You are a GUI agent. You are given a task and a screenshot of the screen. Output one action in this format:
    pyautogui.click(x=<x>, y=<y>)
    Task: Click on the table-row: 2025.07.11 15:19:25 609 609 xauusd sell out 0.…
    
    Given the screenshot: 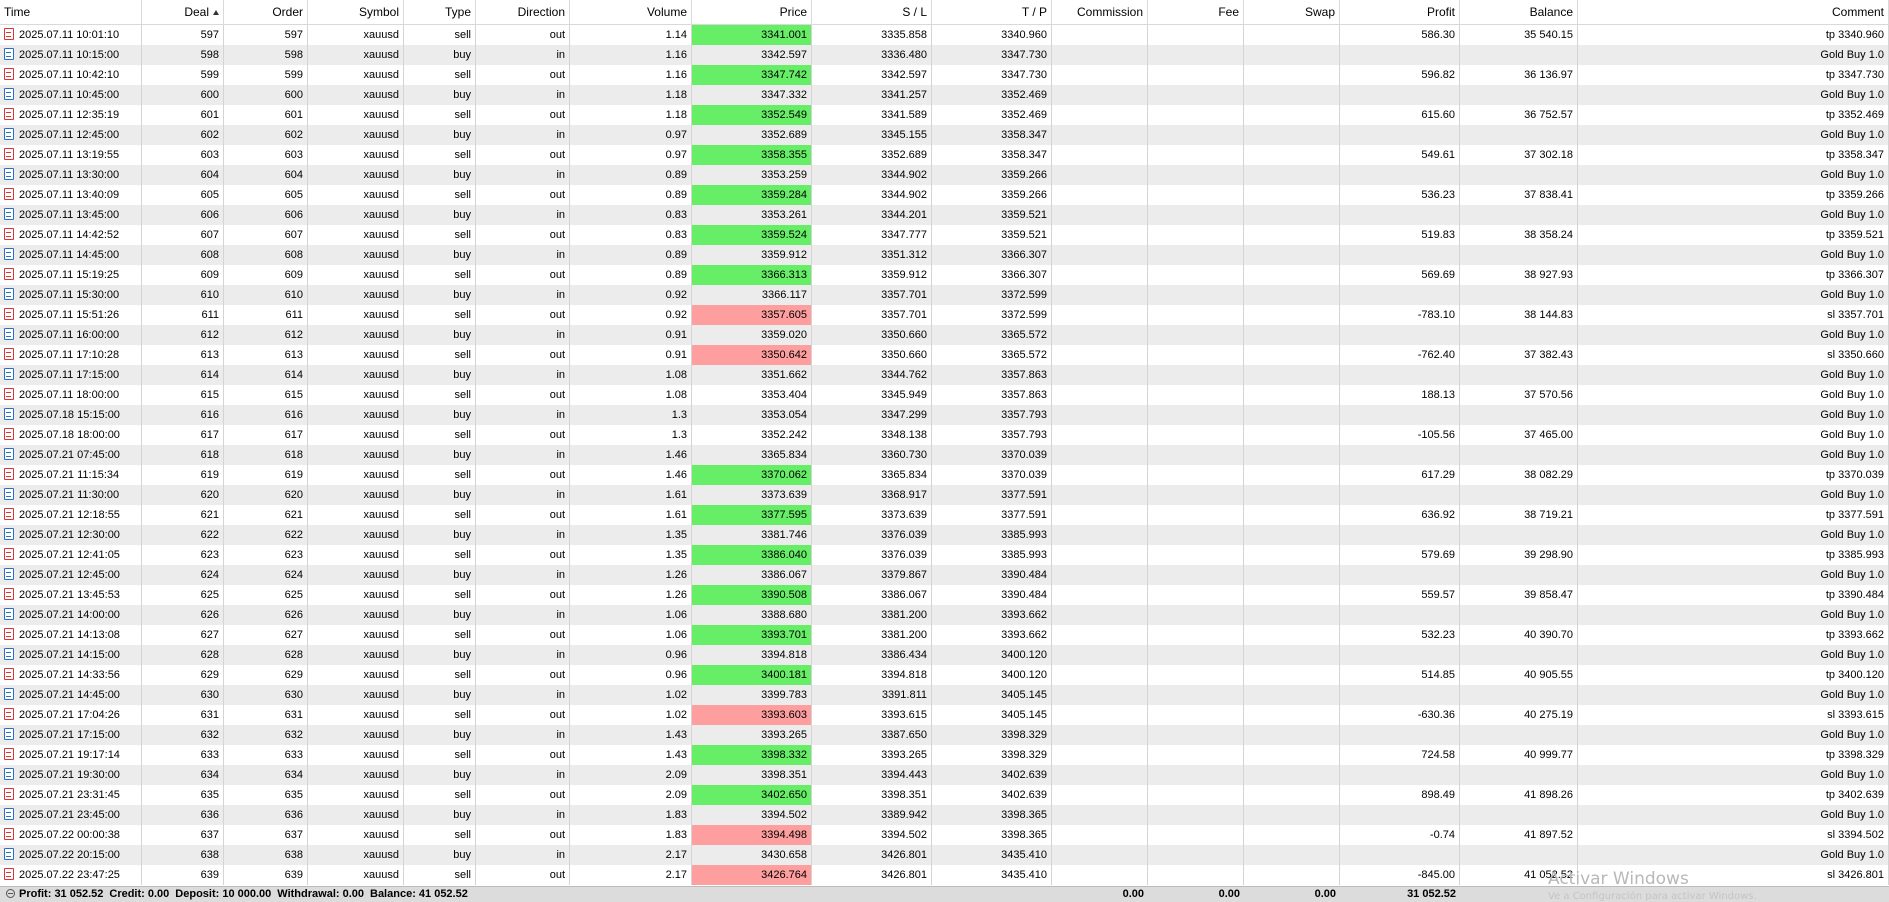 What is the action you would take?
    pyautogui.click(x=944, y=275)
    